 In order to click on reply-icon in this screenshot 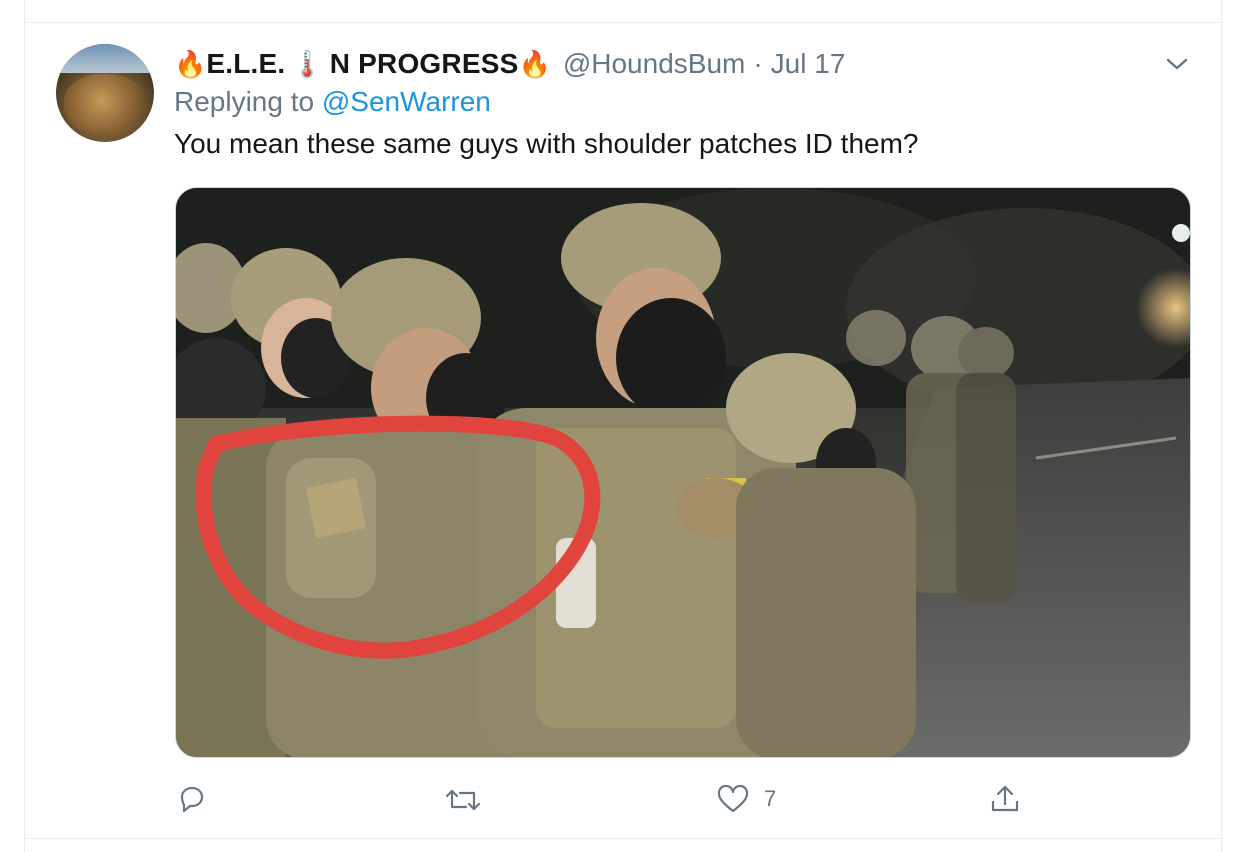, I will do `click(192, 799)`.